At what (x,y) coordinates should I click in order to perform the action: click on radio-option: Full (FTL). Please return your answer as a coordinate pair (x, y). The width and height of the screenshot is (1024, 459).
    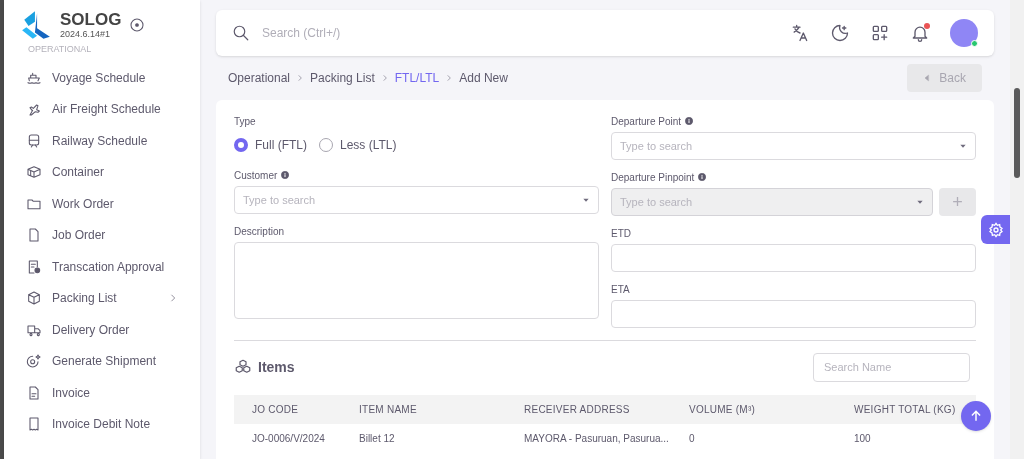
    Looking at the image, I should click on (270, 145).